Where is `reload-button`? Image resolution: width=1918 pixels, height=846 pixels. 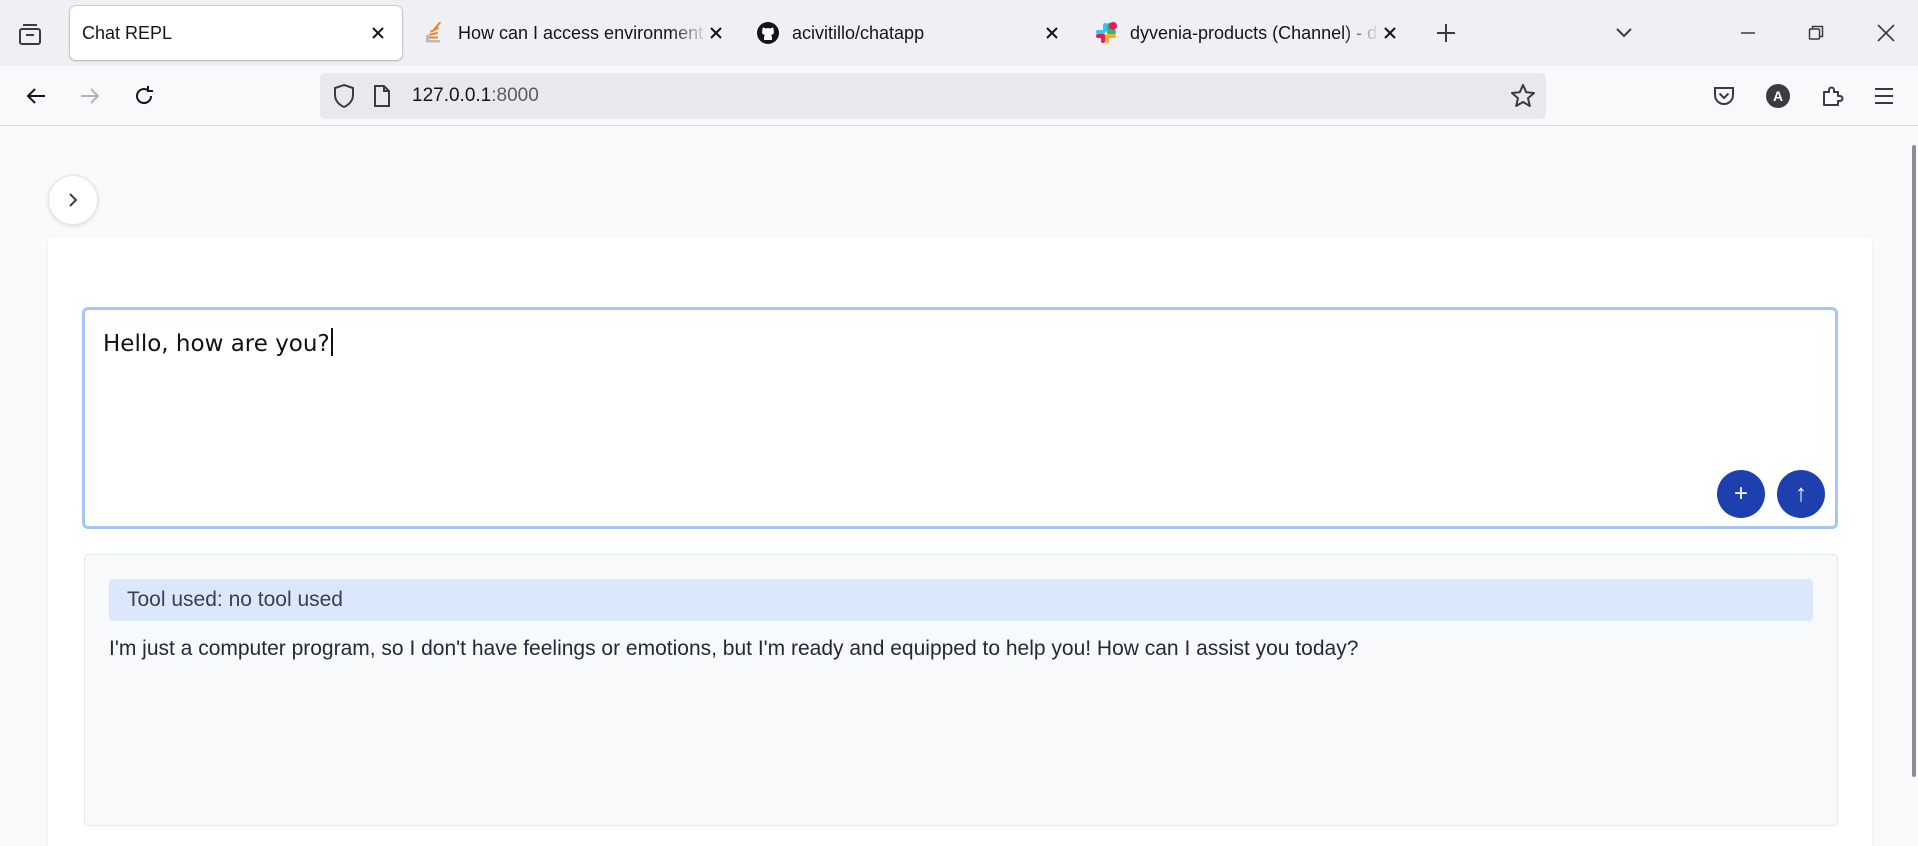 reload-button is located at coordinates (144, 96).